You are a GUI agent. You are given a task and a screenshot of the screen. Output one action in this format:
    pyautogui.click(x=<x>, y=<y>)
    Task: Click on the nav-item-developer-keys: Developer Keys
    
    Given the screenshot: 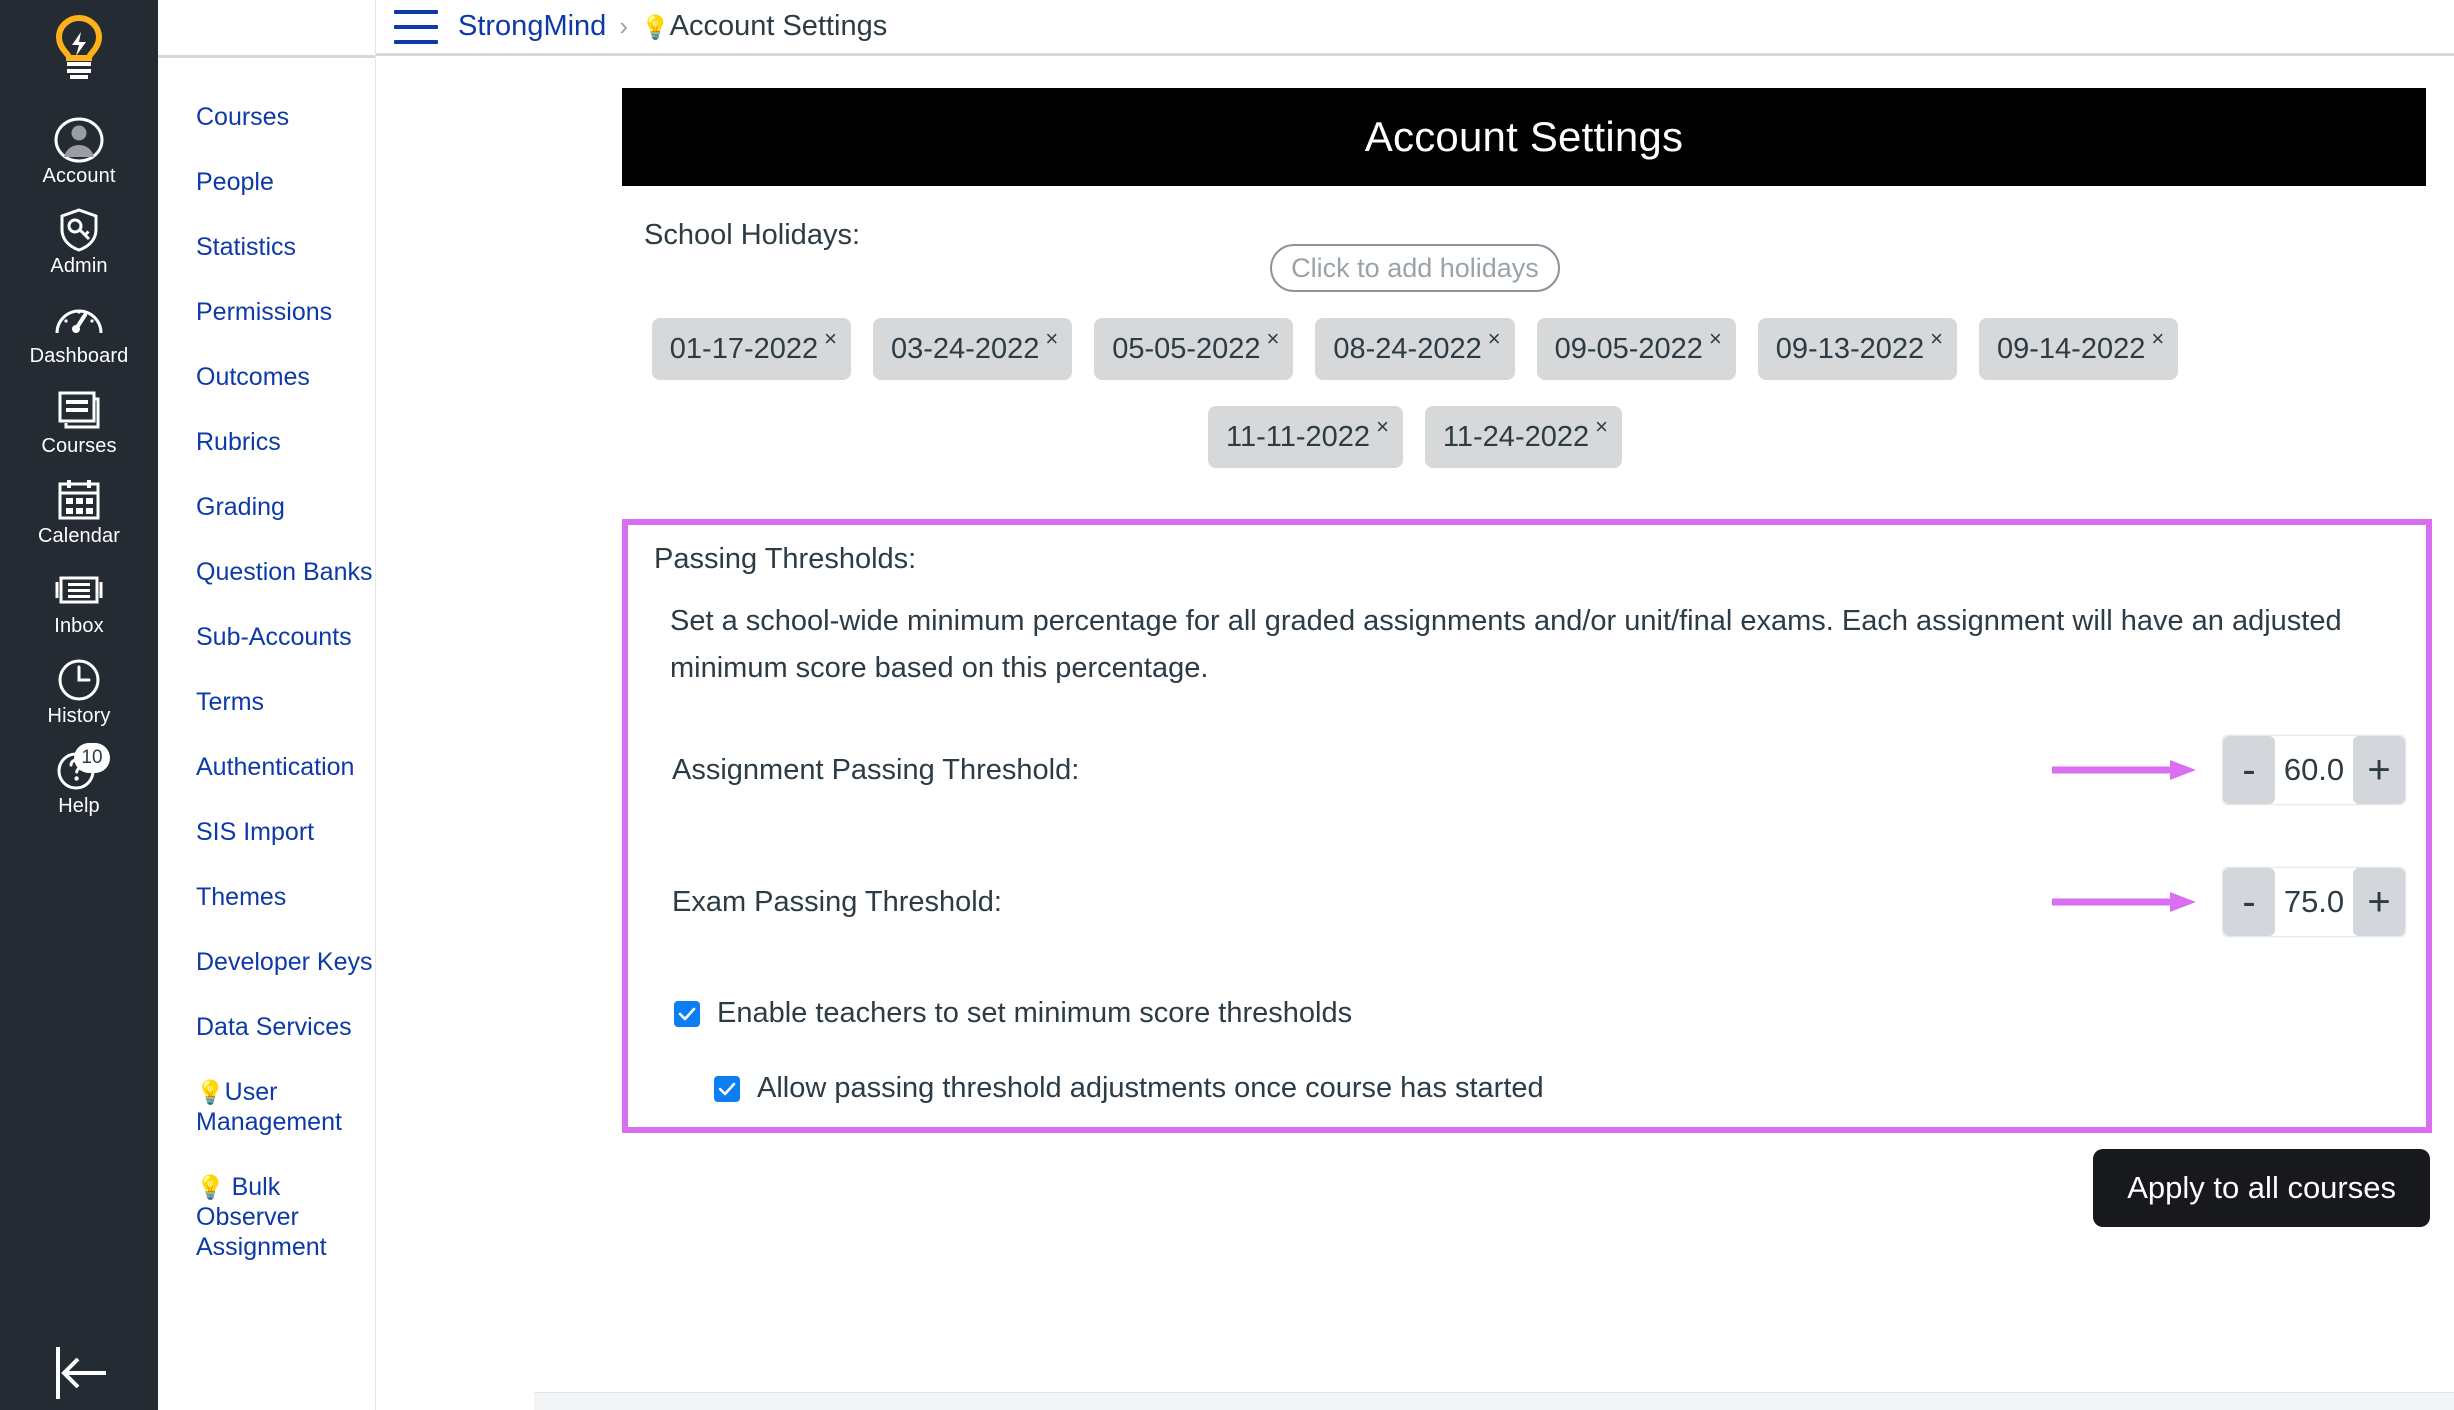 What is the action you would take?
    pyautogui.click(x=266, y=970)
    